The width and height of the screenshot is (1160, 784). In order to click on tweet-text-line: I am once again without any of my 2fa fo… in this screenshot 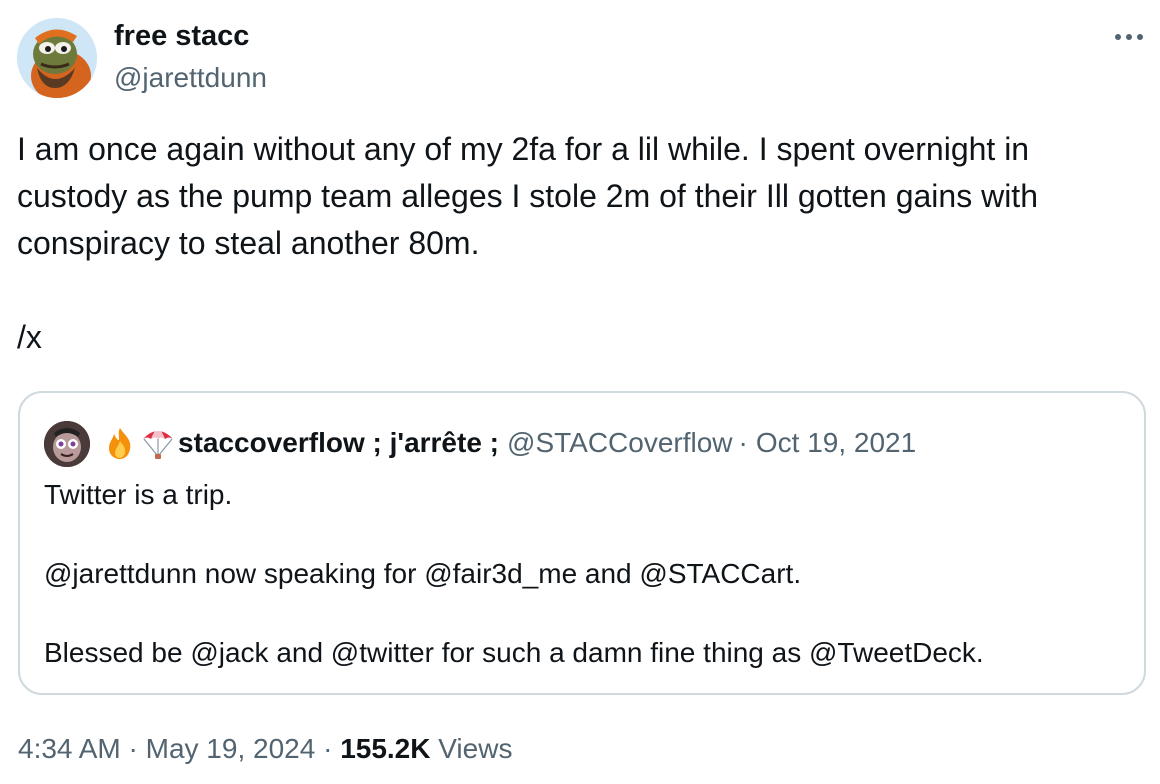, I will do `click(527, 196)`.